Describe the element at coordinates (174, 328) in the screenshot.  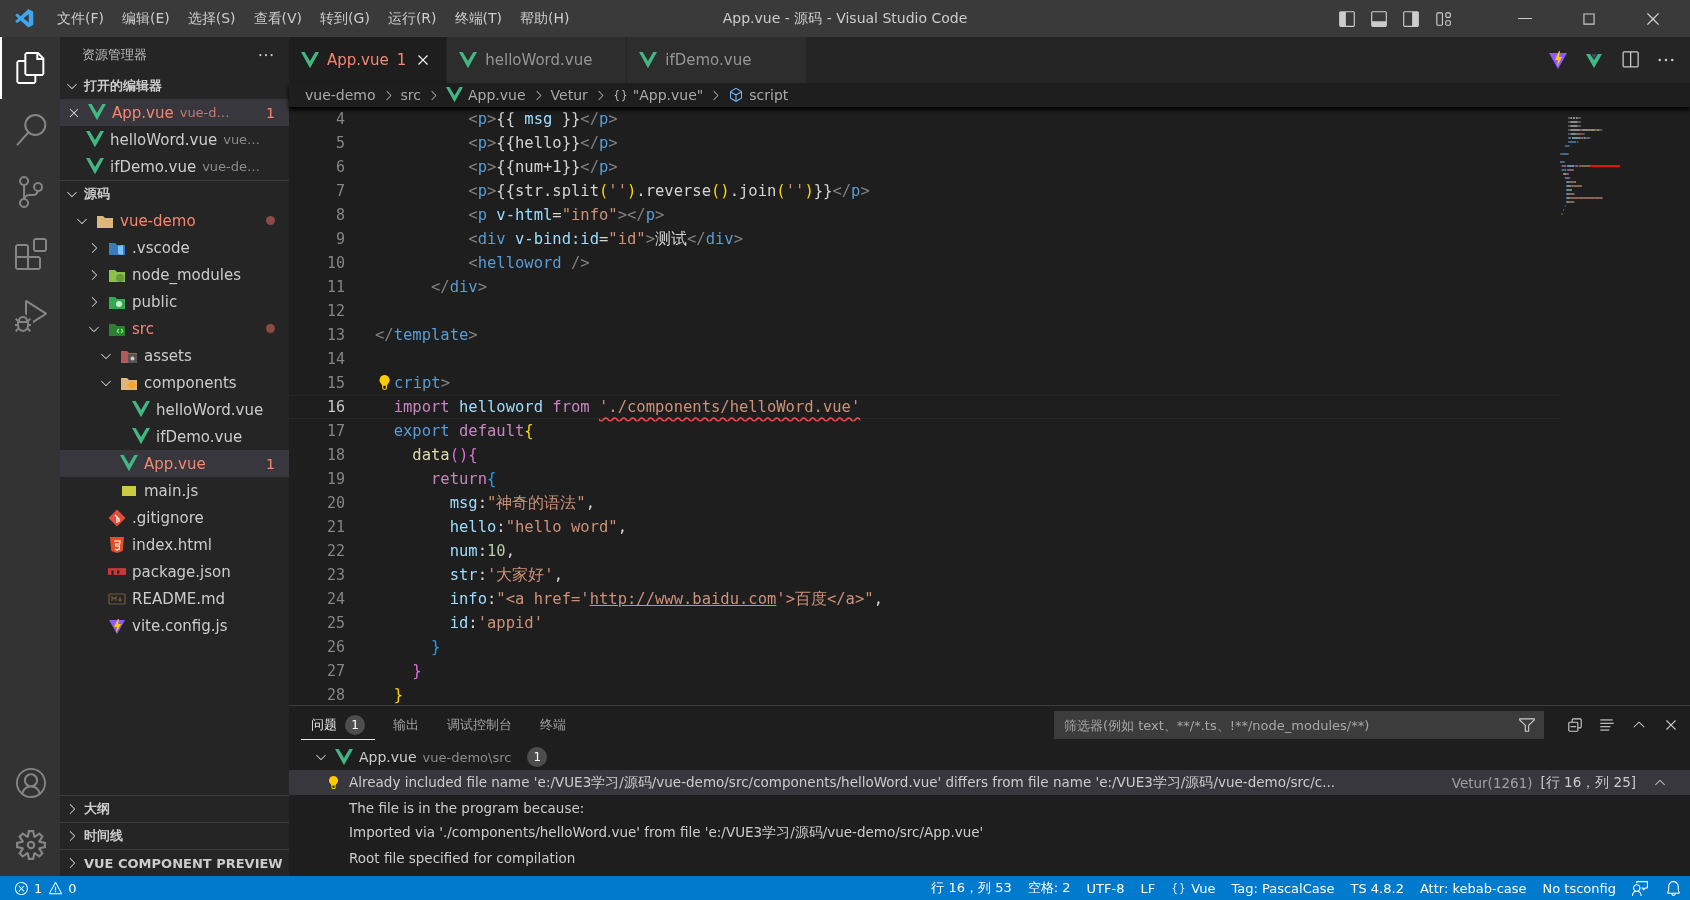
I see `tree-item: src` at that location.